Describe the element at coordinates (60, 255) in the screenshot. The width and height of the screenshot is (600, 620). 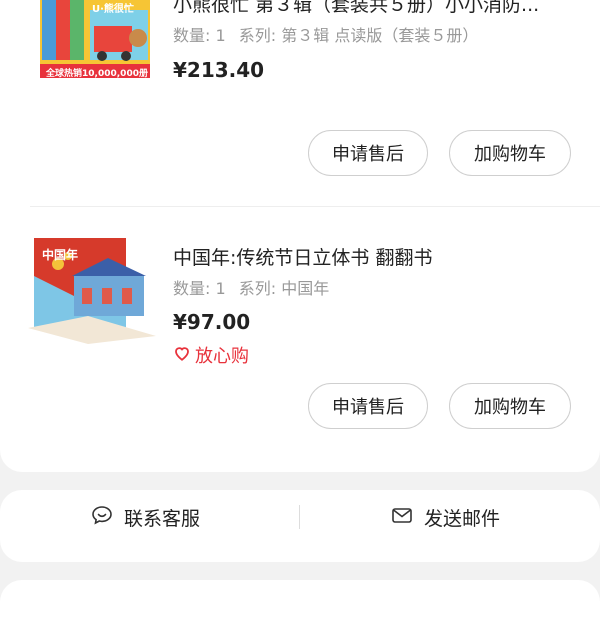
I see `cover-text: 中国年` at that location.